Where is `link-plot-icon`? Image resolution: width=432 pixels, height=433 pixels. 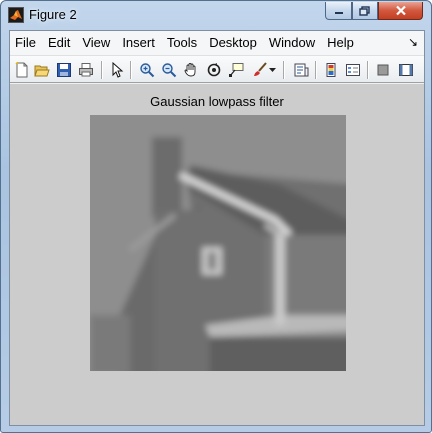
link-plot-icon is located at coordinates (301, 70).